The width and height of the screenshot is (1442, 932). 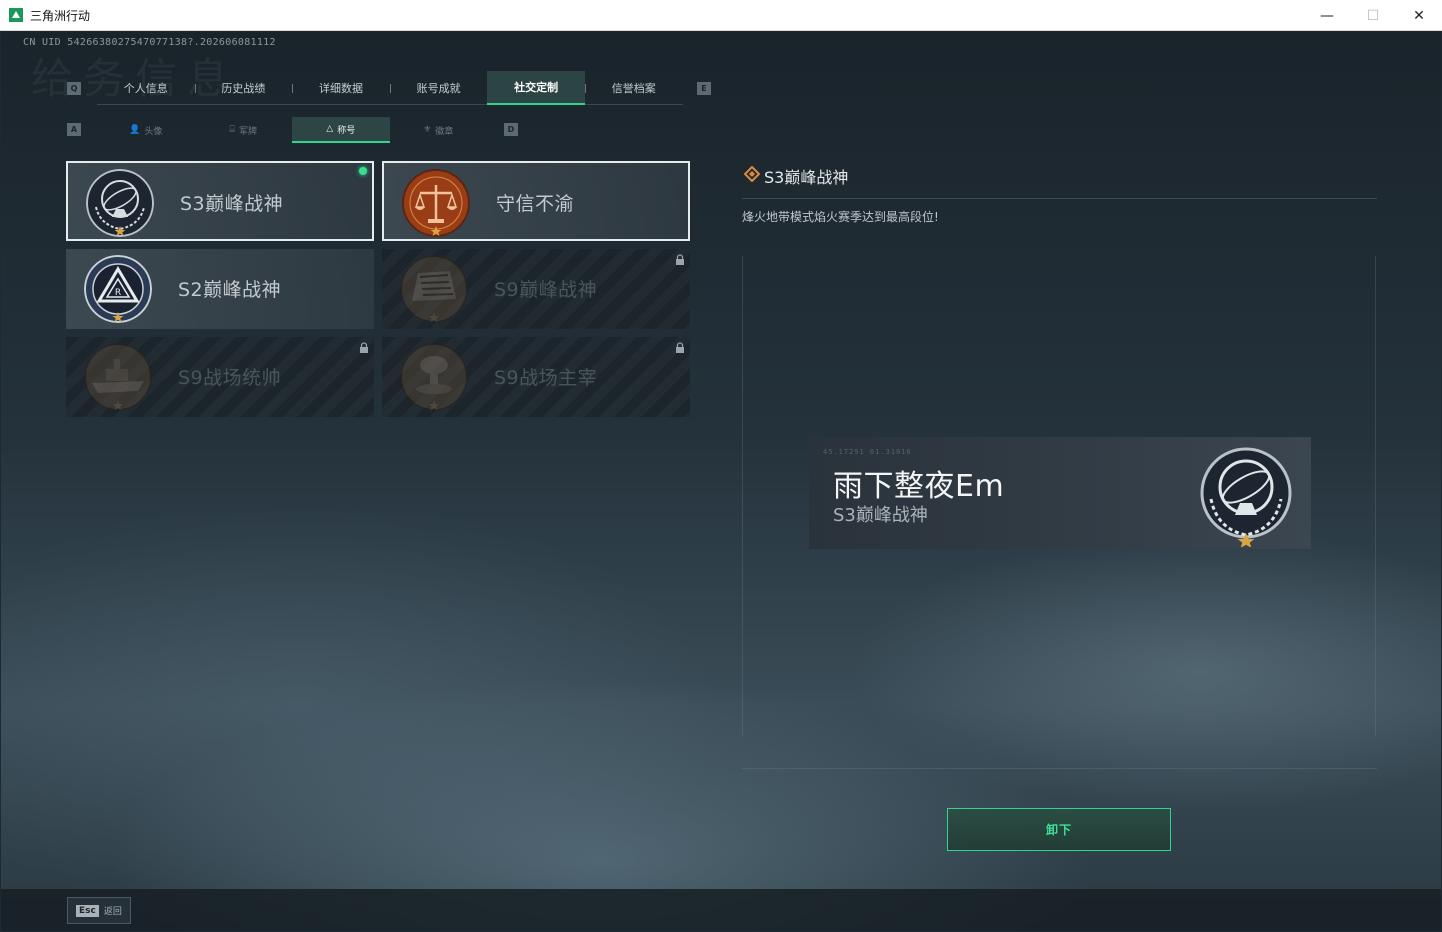 What do you see at coordinates (1059, 829) in the screenshot?
I see `unequip-button: 卸下` at bounding box center [1059, 829].